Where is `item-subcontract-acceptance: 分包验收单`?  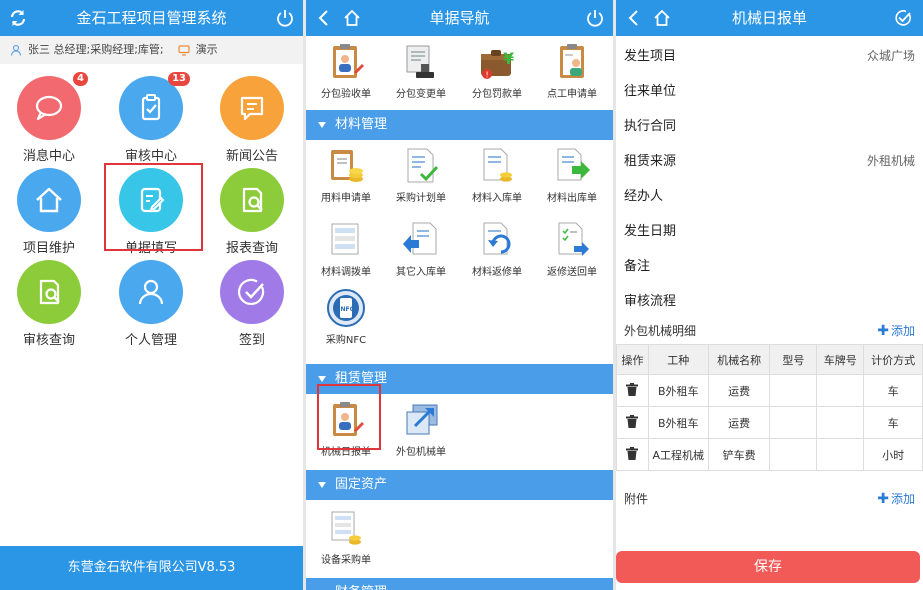
item-subcontract-acceptance: 分包验收单 is located at coordinates (346, 71).